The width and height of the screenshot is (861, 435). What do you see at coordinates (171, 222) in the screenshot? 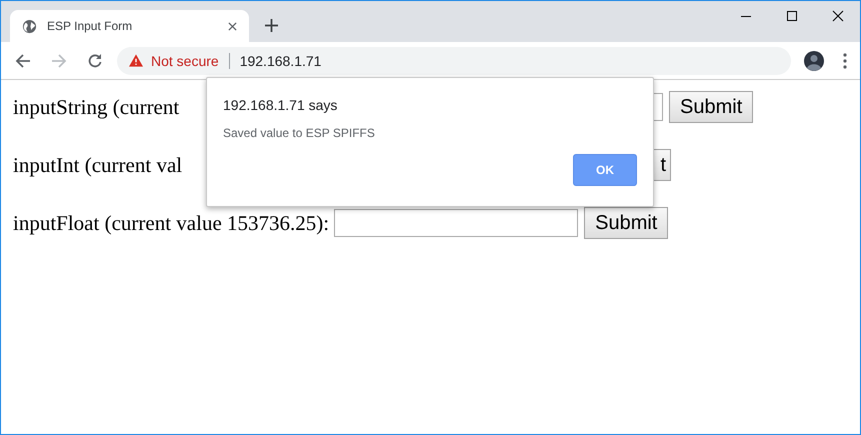
I see `field-label: inputFloat (current value 153736.25):` at bounding box center [171, 222].